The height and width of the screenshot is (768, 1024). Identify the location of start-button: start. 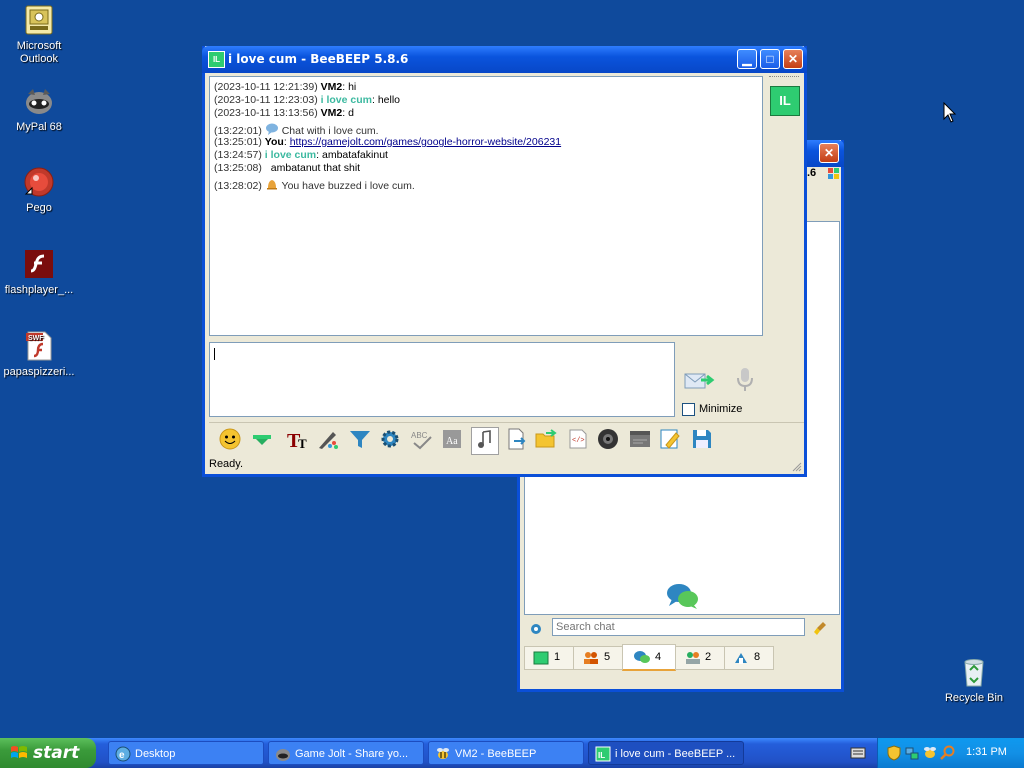
(48, 753).